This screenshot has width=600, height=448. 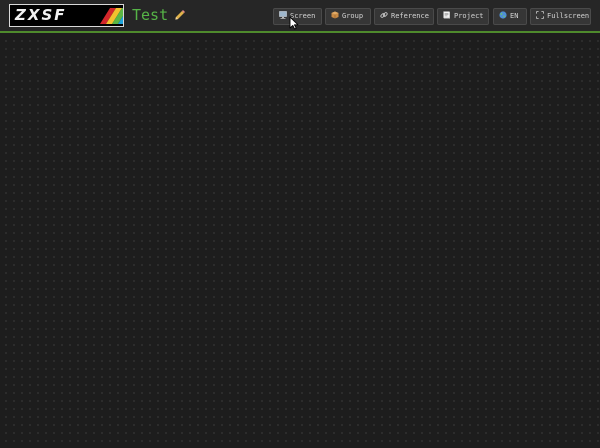 What do you see at coordinates (335, 15) in the screenshot?
I see `package-icon` at bounding box center [335, 15].